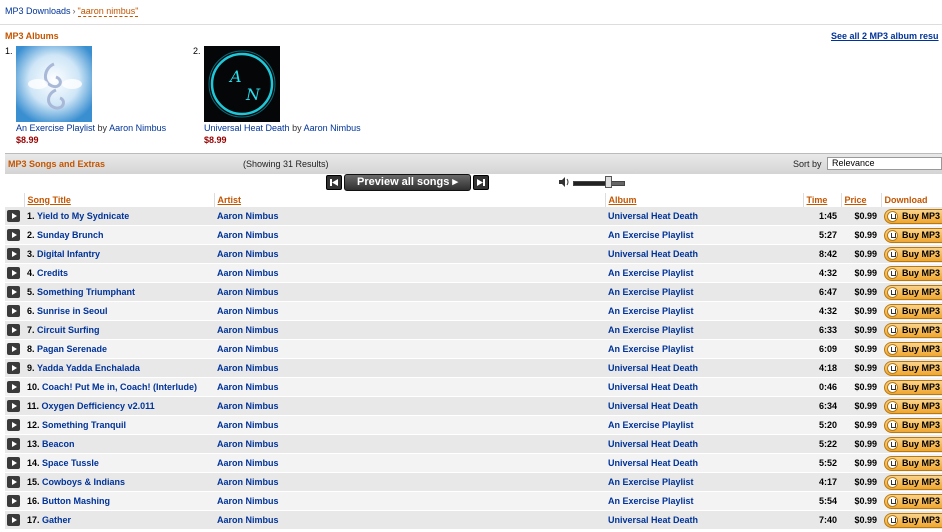 The width and height of the screenshot is (942, 532). I want to click on artist-column-header: Artist, so click(410, 200).